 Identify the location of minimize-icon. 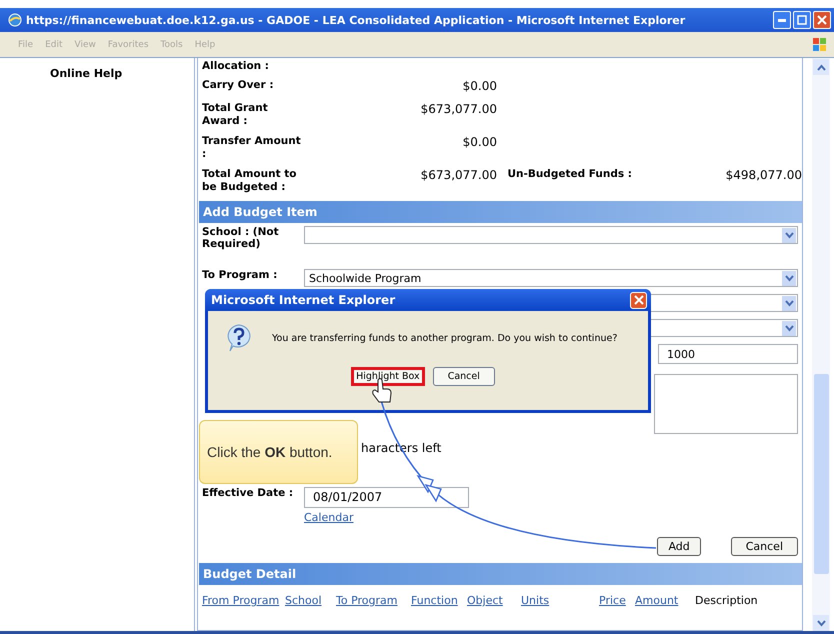
(782, 20).